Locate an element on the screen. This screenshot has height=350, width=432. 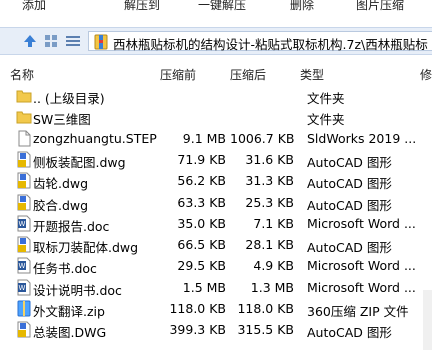
file-row: 侧板装配图.dwg 71.9 KB 31.6 KB AutoCAD 图形 is located at coordinates (216, 159).